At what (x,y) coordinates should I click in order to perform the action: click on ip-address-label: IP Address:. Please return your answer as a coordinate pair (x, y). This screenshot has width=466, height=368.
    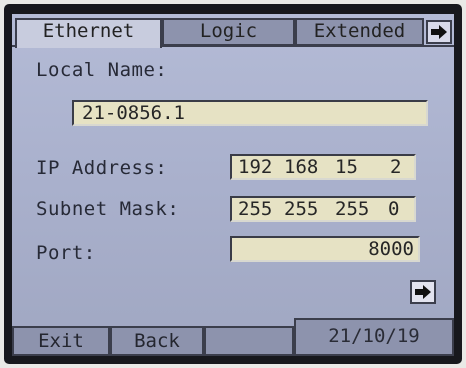
    Looking at the image, I should click on (102, 168).